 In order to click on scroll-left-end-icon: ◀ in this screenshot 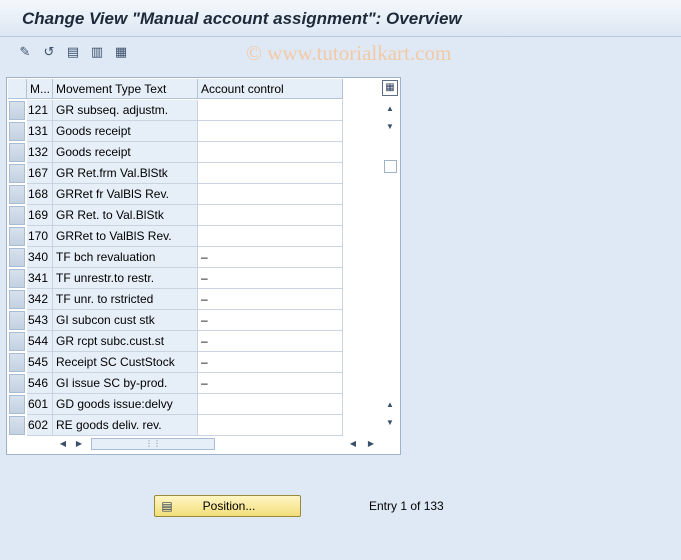, I will do `click(353, 444)`.